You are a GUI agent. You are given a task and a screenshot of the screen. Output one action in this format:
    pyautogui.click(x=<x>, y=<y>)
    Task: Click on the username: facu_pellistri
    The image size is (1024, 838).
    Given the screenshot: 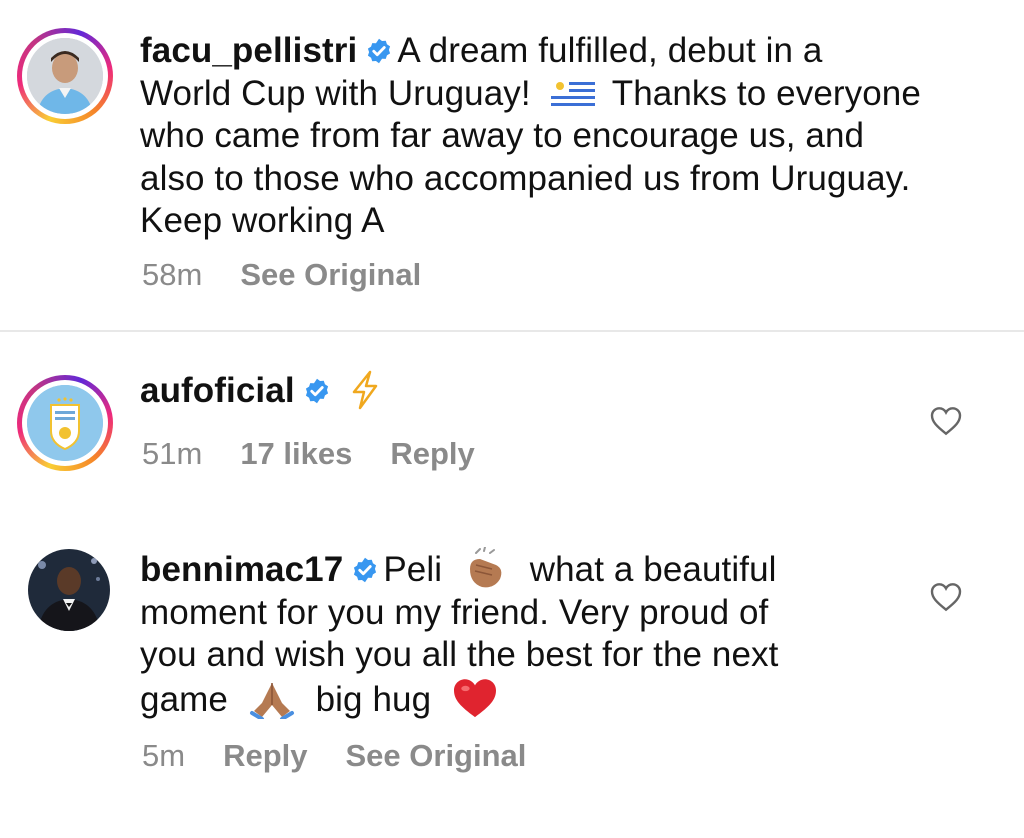 What is the action you would take?
    pyautogui.click(x=248, y=50)
    